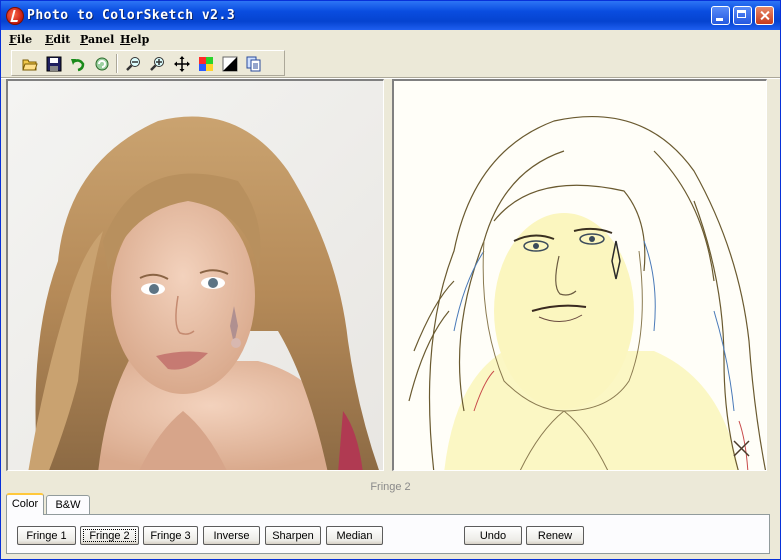 The width and height of the screenshot is (781, 560). Describe the element at coordinates (157, 63) in the screenshot. I see `zoom-in-icon` at that location.